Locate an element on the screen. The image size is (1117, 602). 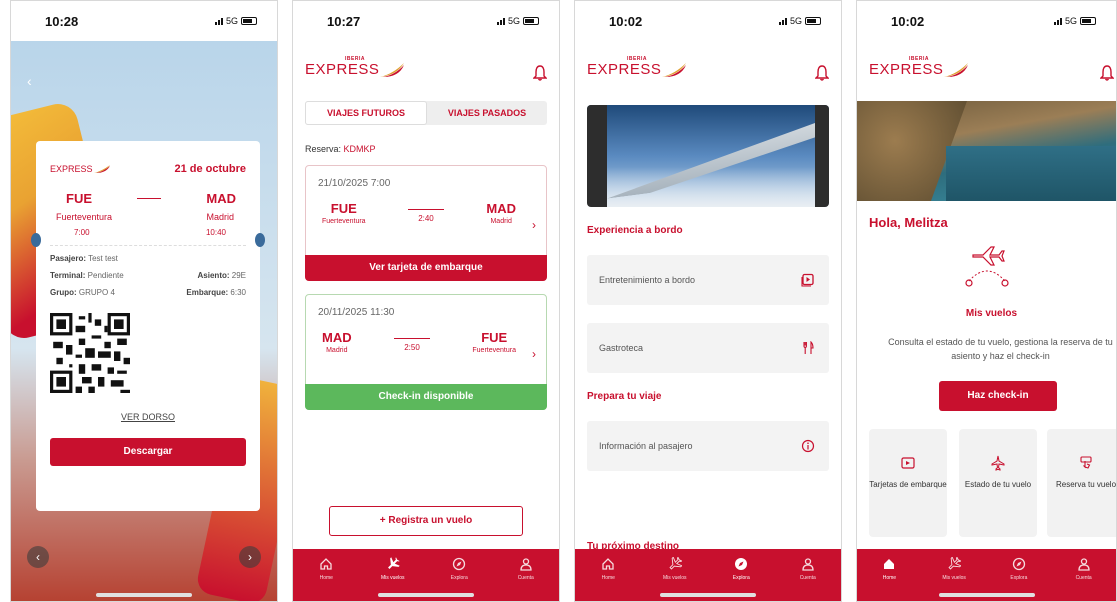
trips-tabs: VIAJES FUTUROS VIAJES PASADOS is located at coordinates (426, 113).